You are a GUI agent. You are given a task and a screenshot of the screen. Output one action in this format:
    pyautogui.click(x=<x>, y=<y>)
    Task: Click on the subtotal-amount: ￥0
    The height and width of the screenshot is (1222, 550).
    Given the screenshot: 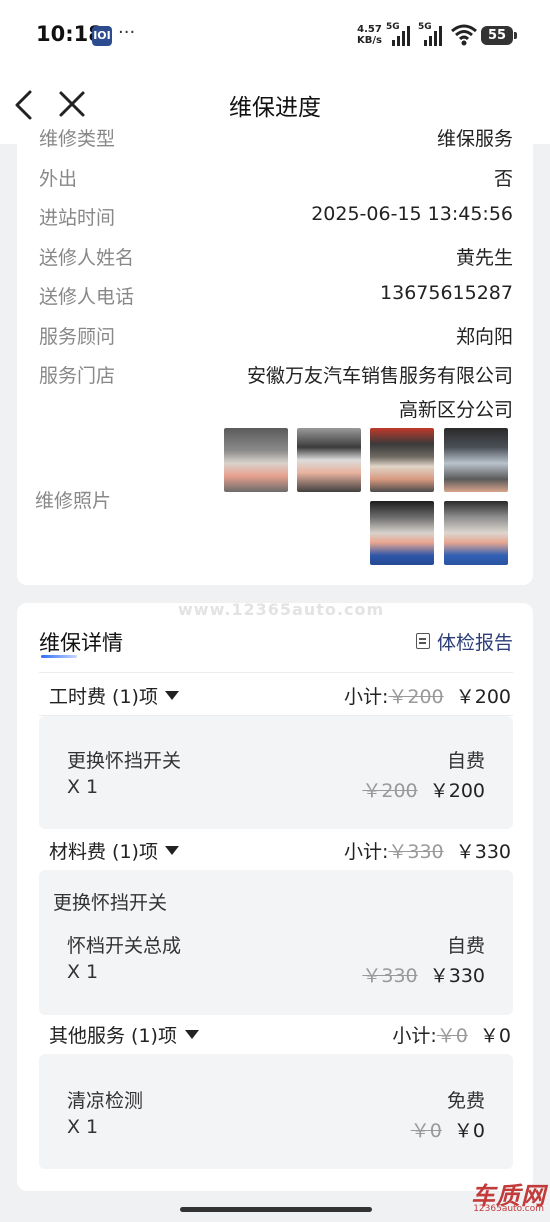 What is the action you would take?
    pyautogui.click(x=495, y=1036)
    